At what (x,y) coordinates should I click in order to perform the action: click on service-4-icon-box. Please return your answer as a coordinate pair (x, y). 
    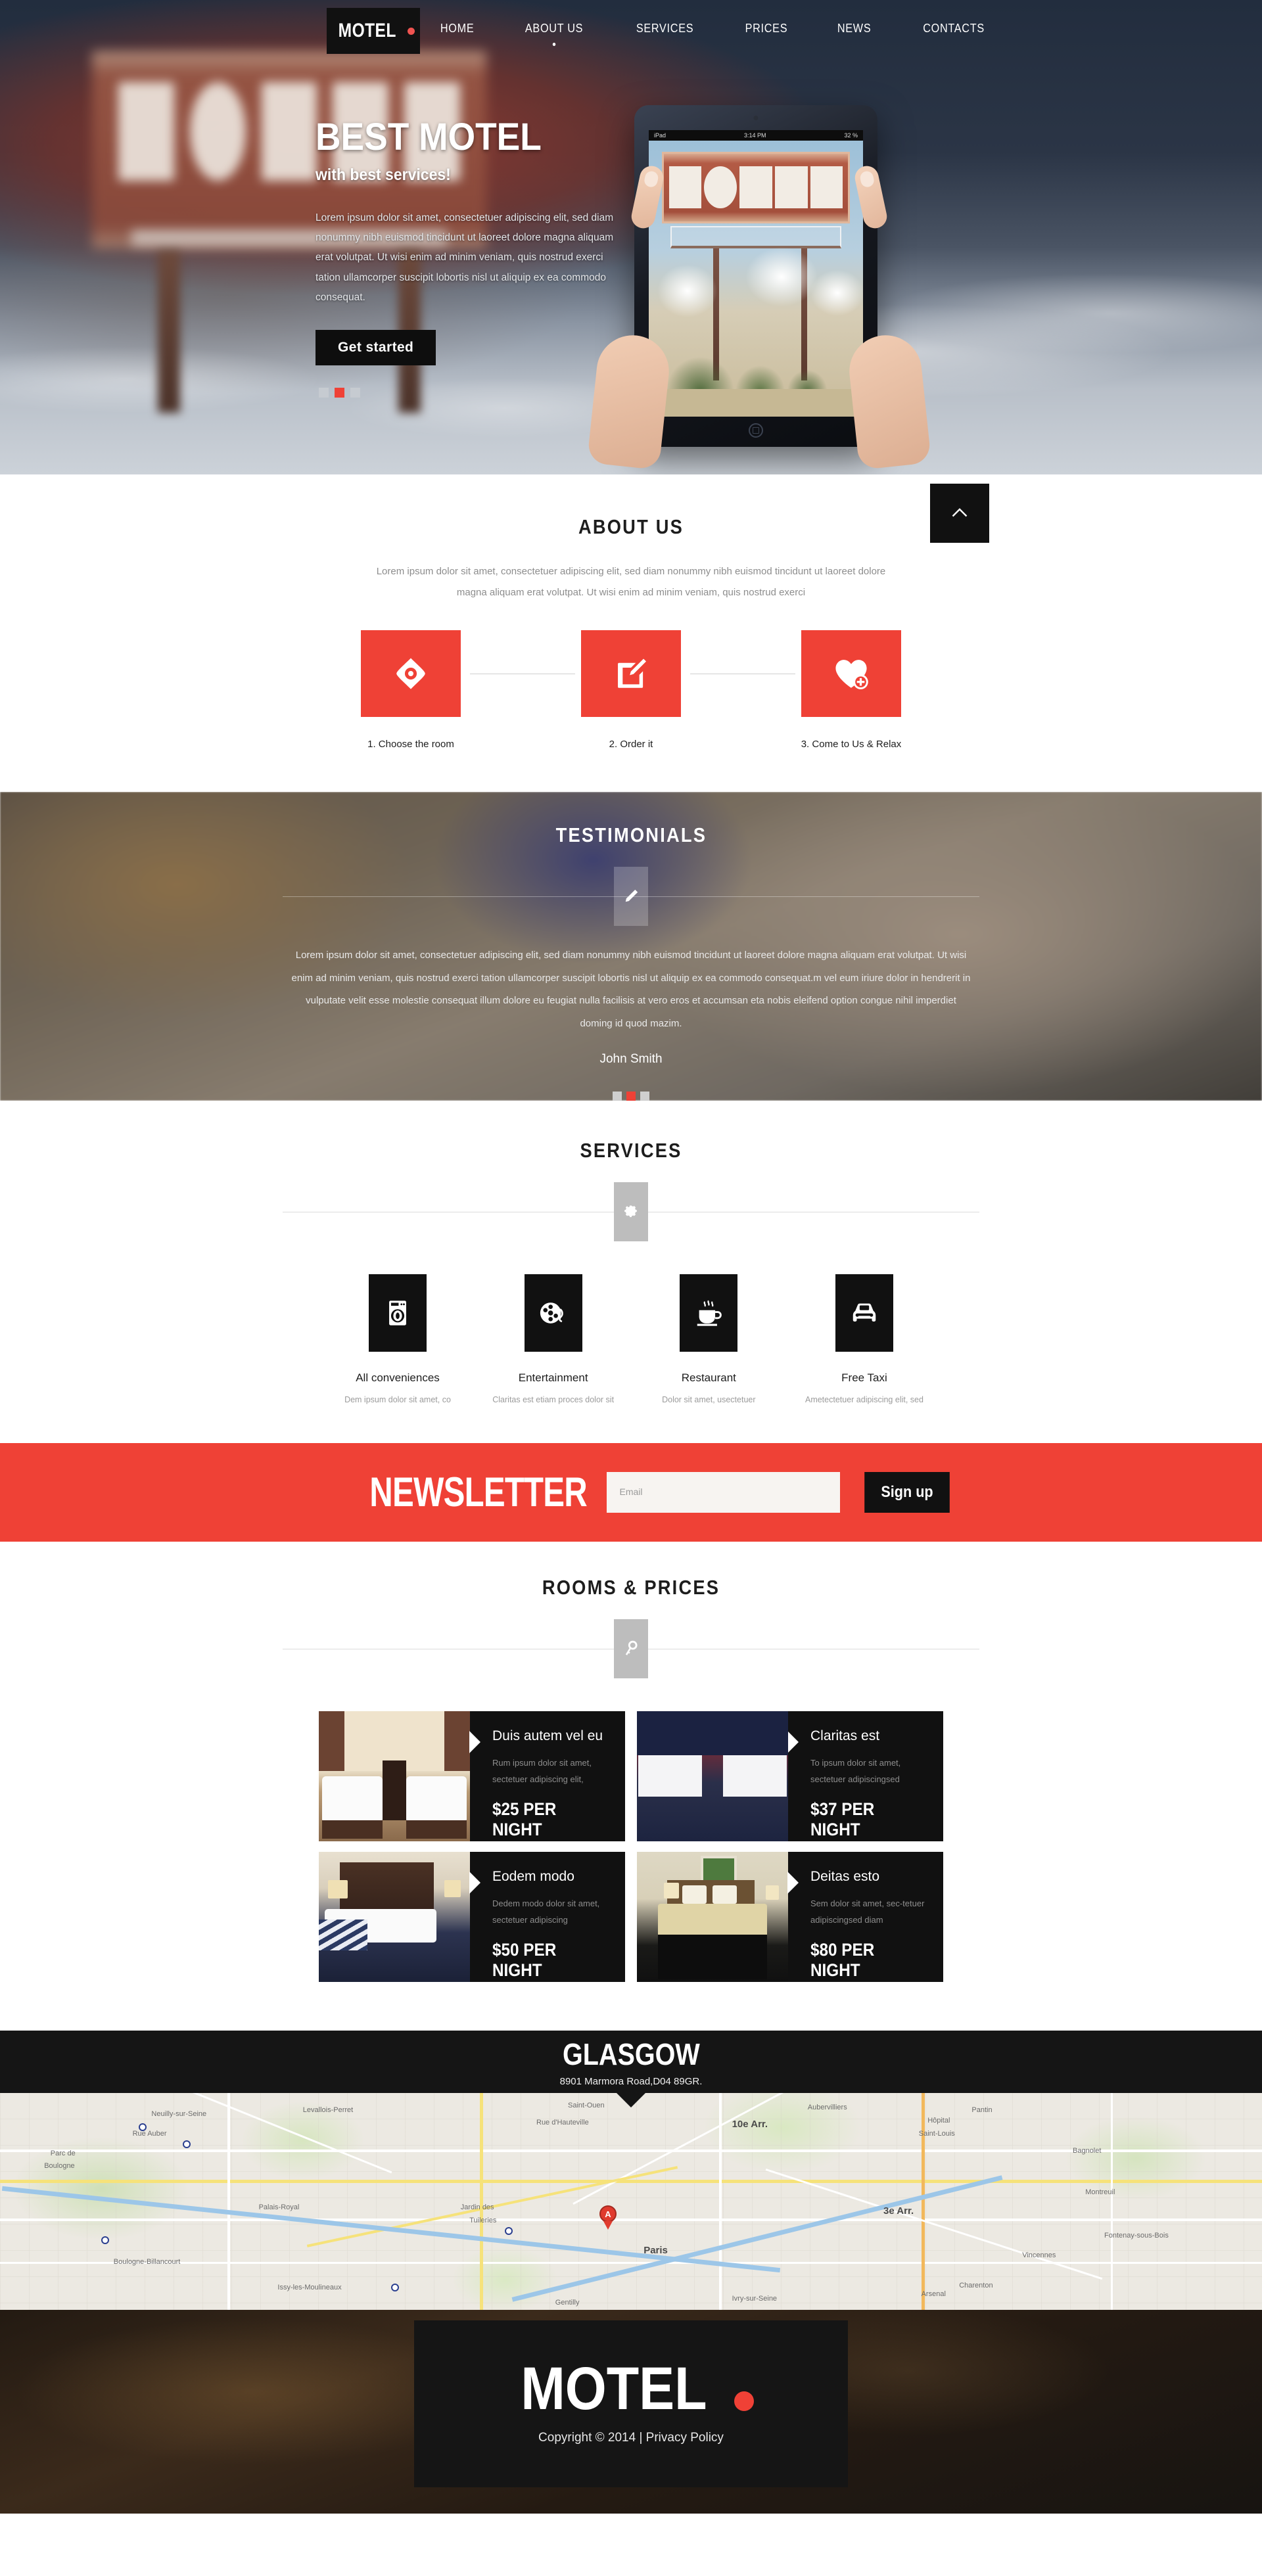
    Looking at the image, I should click on (864, 1313).